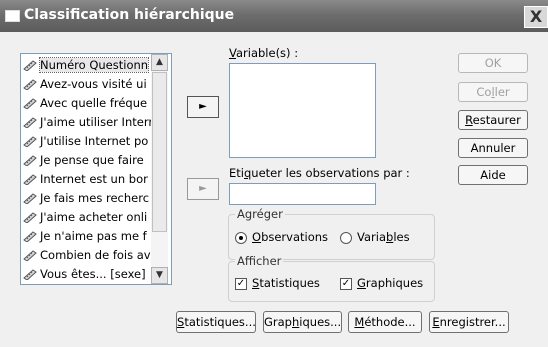 This screenshot has width=548, height=347. I want to click on observations-label: Observations, so click(290, 237).